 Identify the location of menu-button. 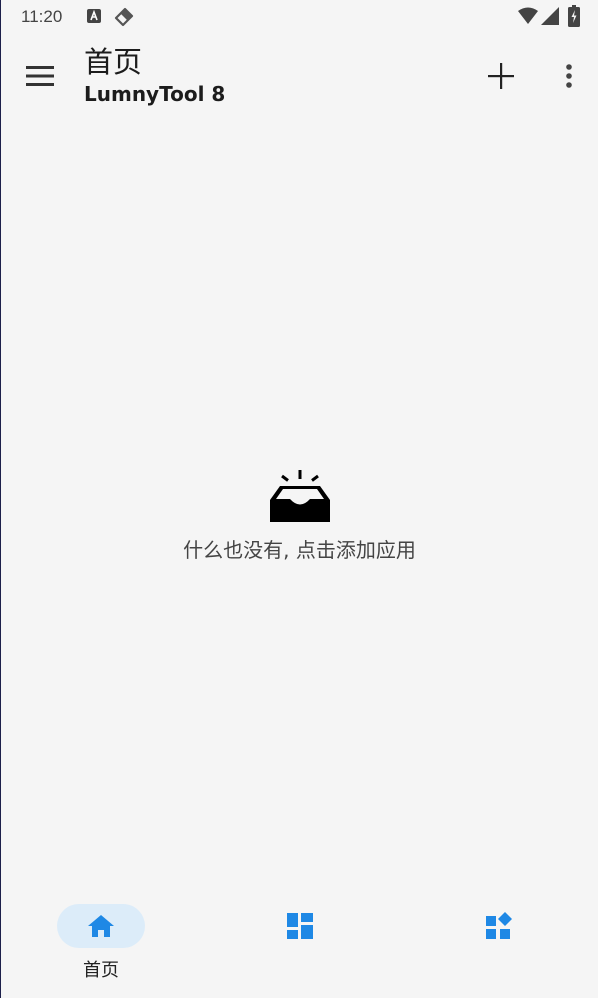
(40, 76).